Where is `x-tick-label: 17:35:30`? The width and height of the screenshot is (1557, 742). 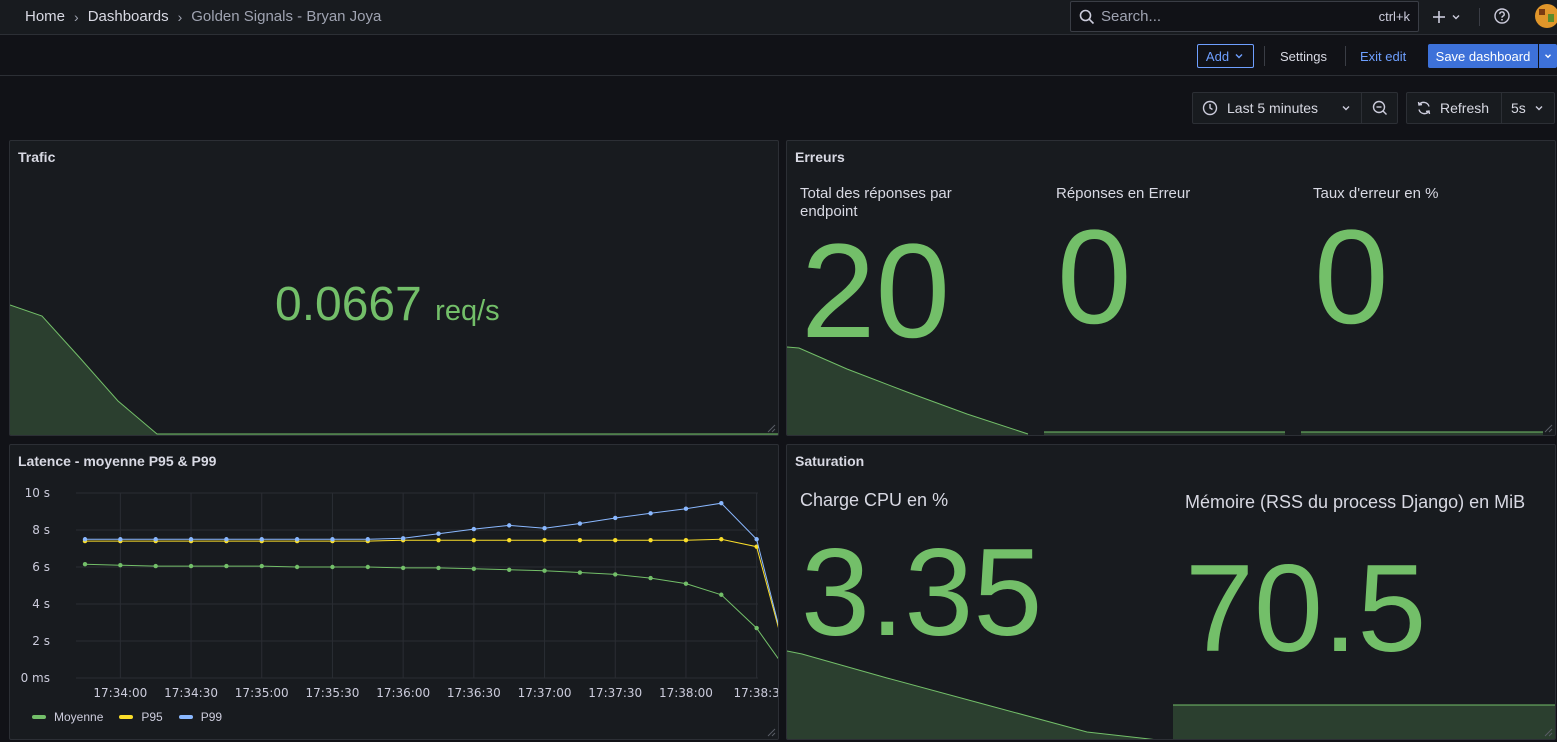 x-tick-label: 17:35:30 is located at coordinates (332, 693).